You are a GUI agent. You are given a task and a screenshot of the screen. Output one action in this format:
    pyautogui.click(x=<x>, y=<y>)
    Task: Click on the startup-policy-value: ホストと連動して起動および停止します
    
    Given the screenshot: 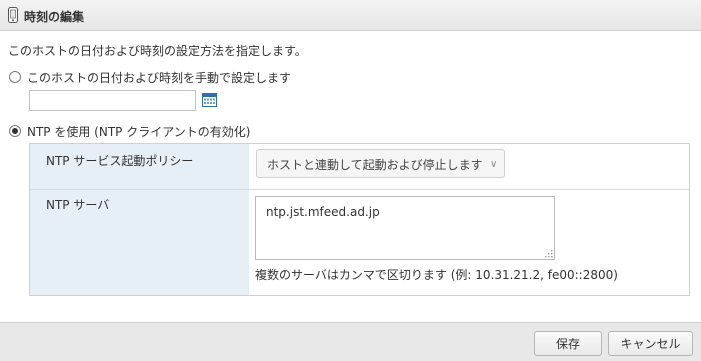 What is the action you would take?
    pyautogui.click(x=375, y=165)
    